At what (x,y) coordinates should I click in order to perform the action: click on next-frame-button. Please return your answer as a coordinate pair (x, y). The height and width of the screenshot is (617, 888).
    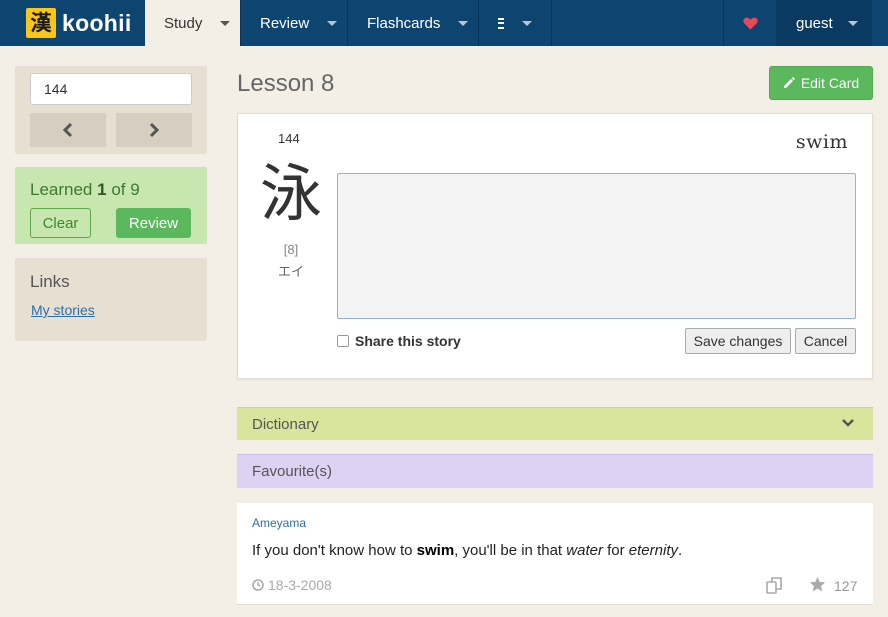
    Looking at the image, I should click on (154, 130).